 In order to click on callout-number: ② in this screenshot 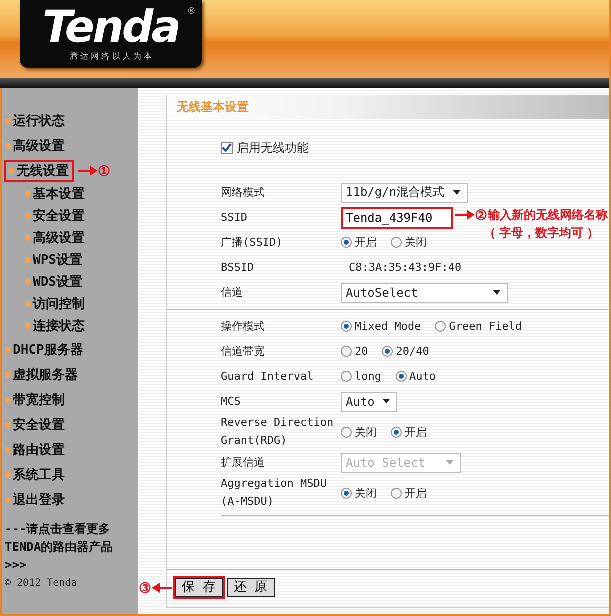, I will do `click(481, 215)`.